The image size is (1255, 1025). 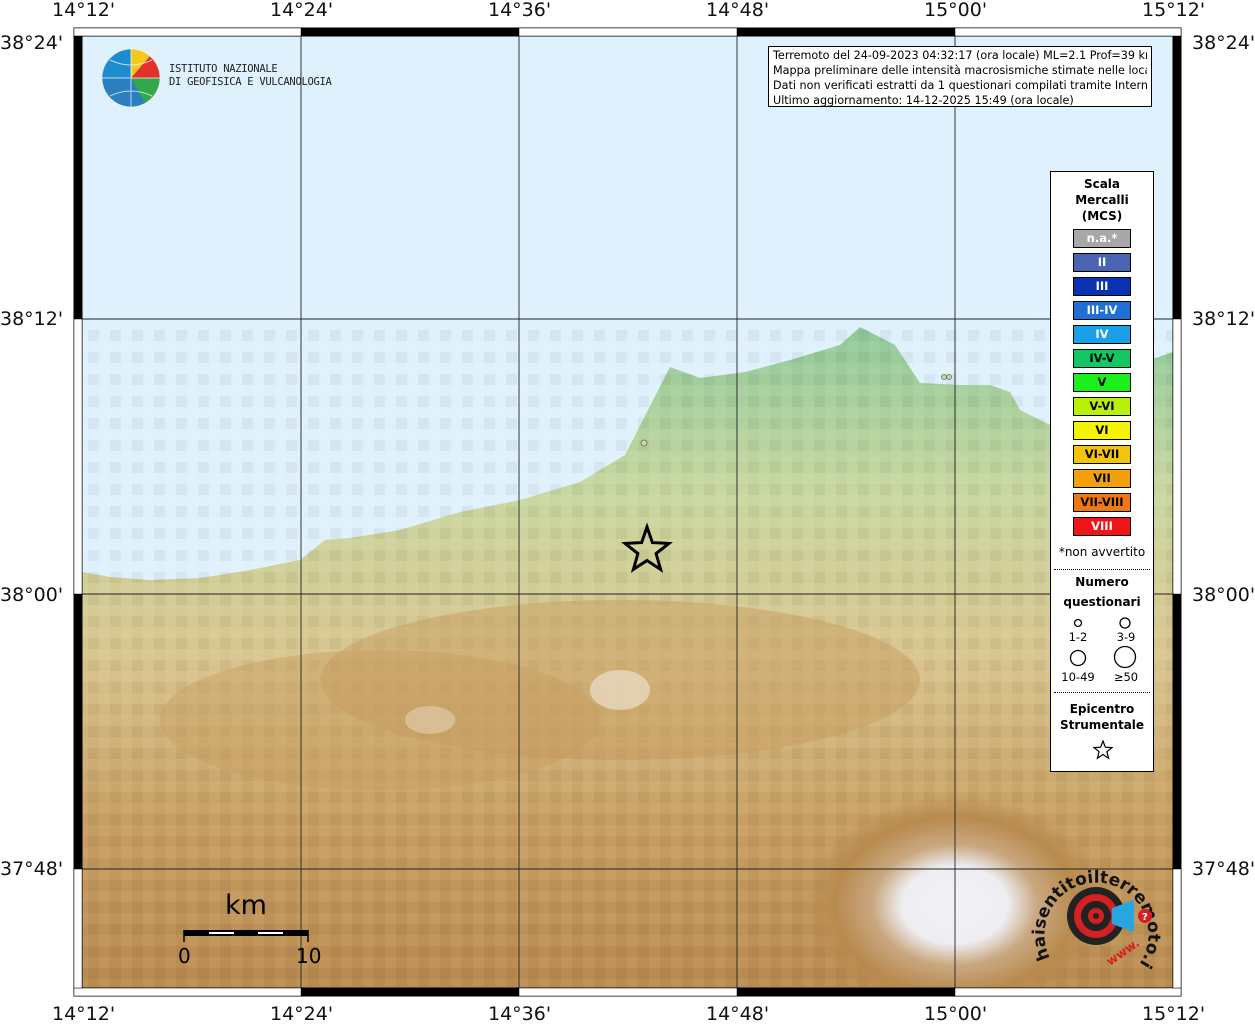 I want to click on lat-label-left-0: 38°24', so click(x=32, y=43).